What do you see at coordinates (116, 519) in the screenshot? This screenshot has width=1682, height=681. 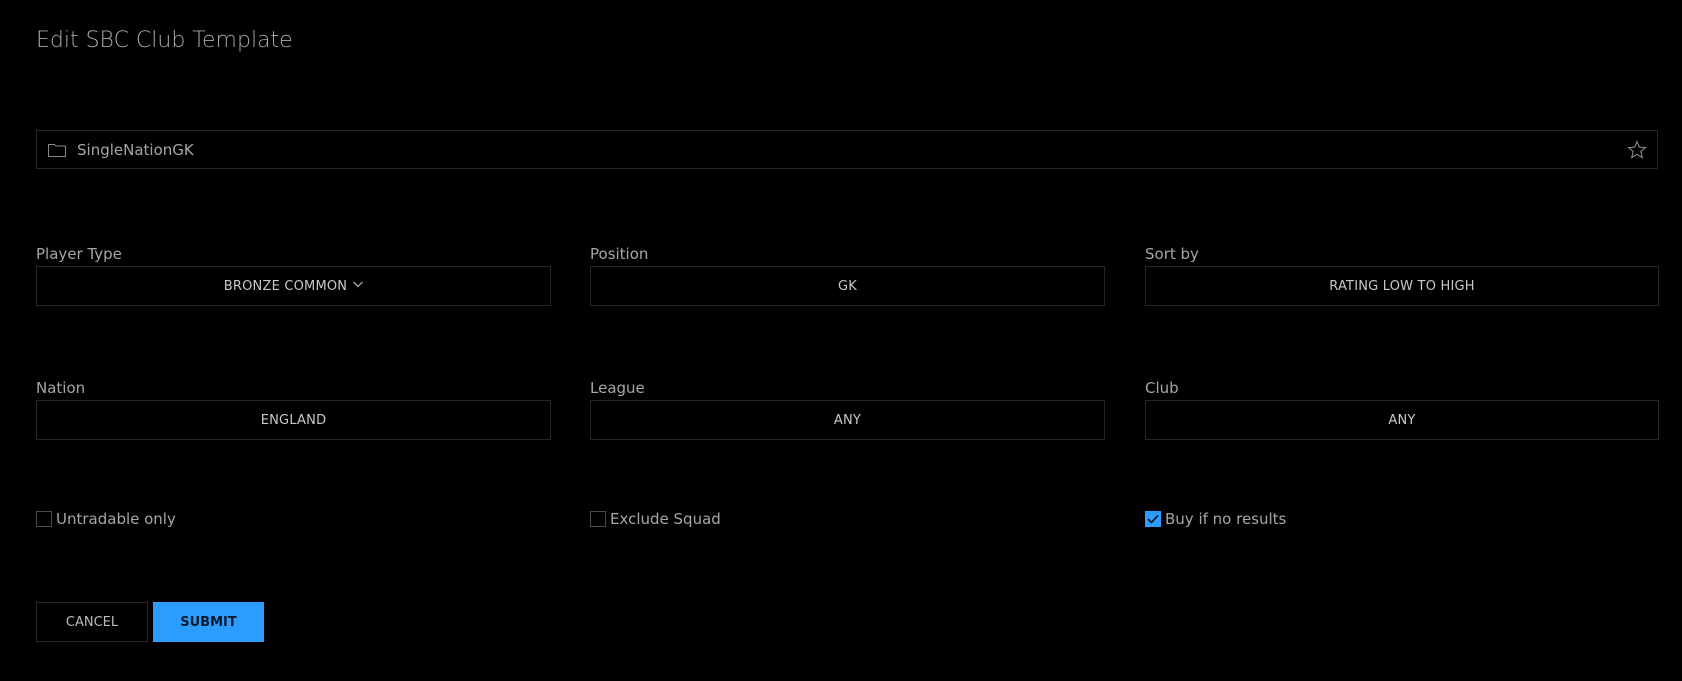 I see `untradable-only-label: Untradable only` at bounding box center [116, 519].